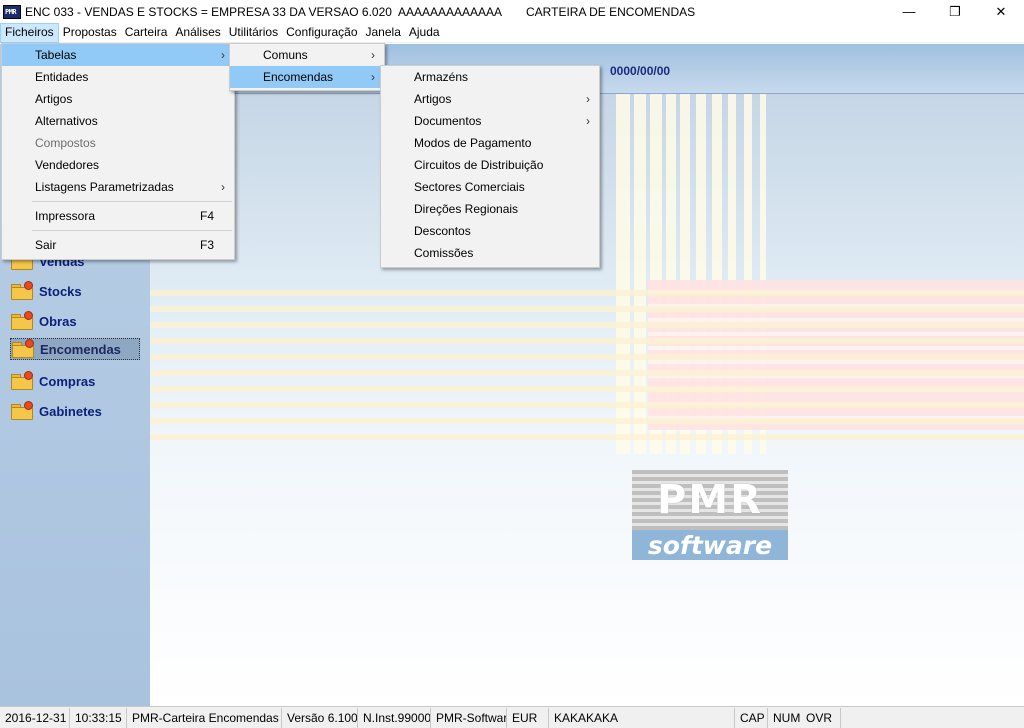 This screenshot has width=1024, height=728. Describe the element at coordinates (80, 349) in the screenshot. I see `module-label: Encomendas` at that location.